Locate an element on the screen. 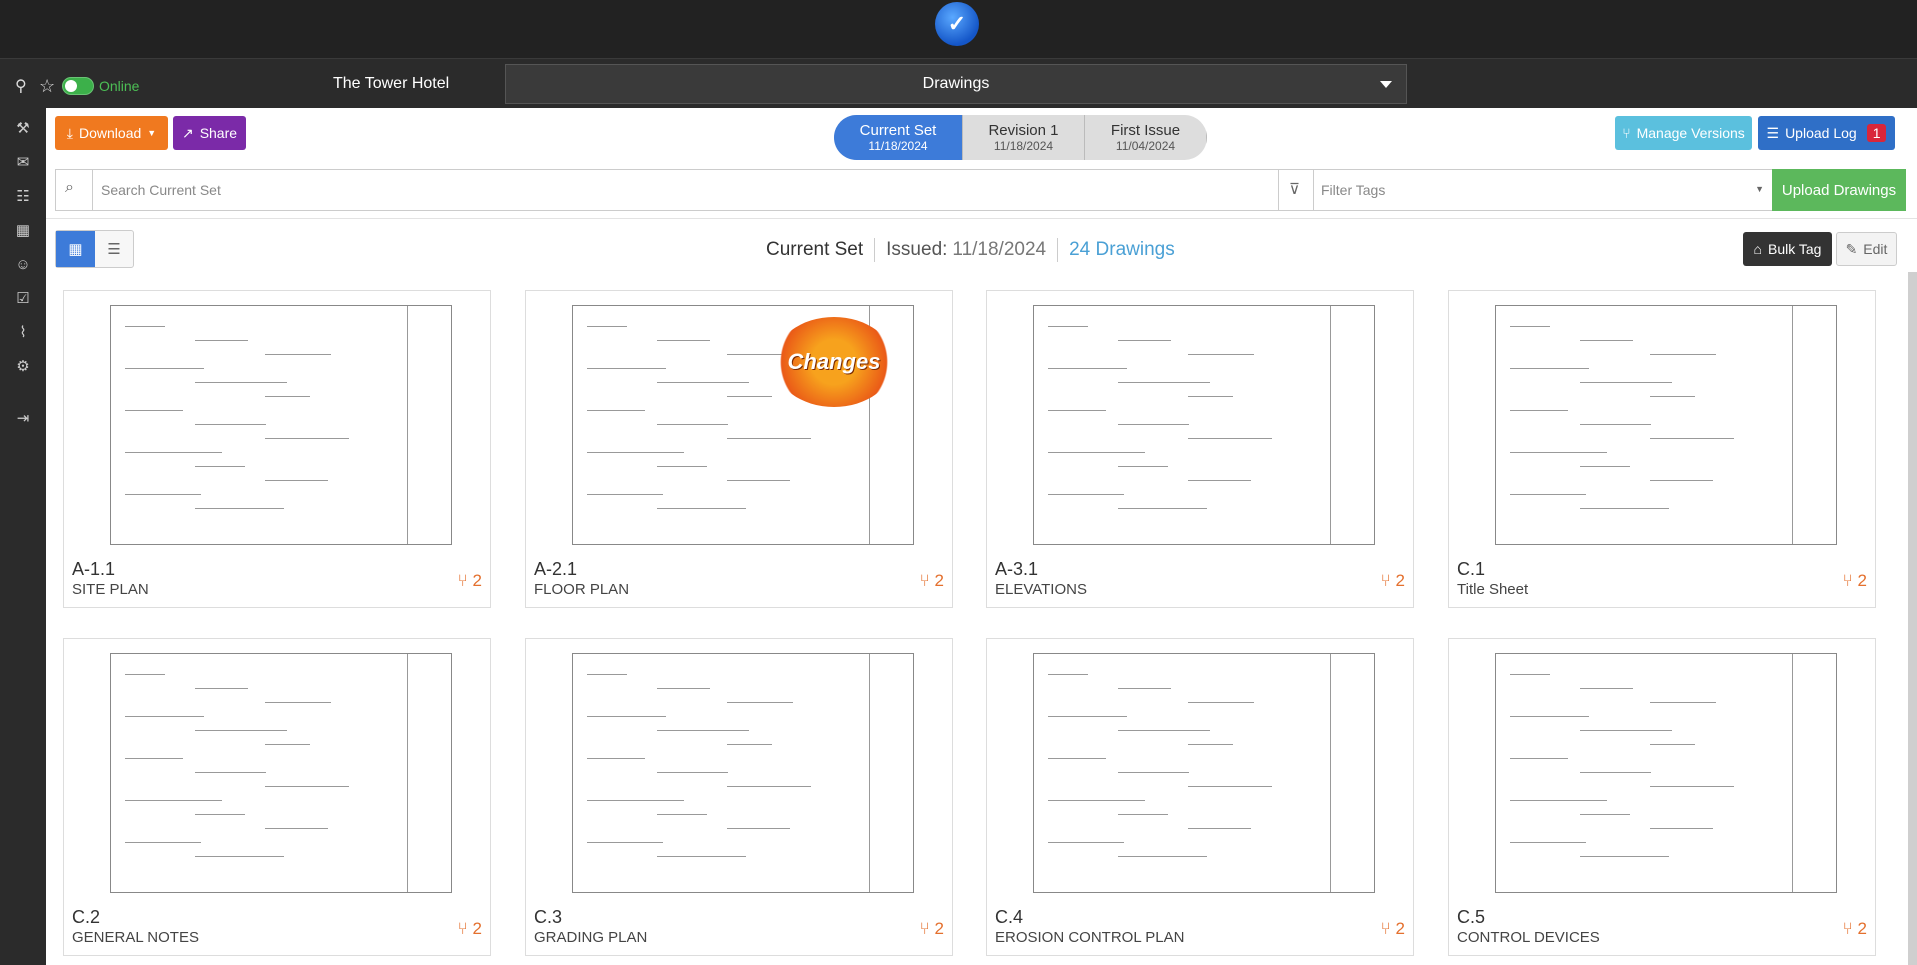 This screenshot has height=965, width=1917. share-button: ↗ Share is located at coordinates (209, 133).